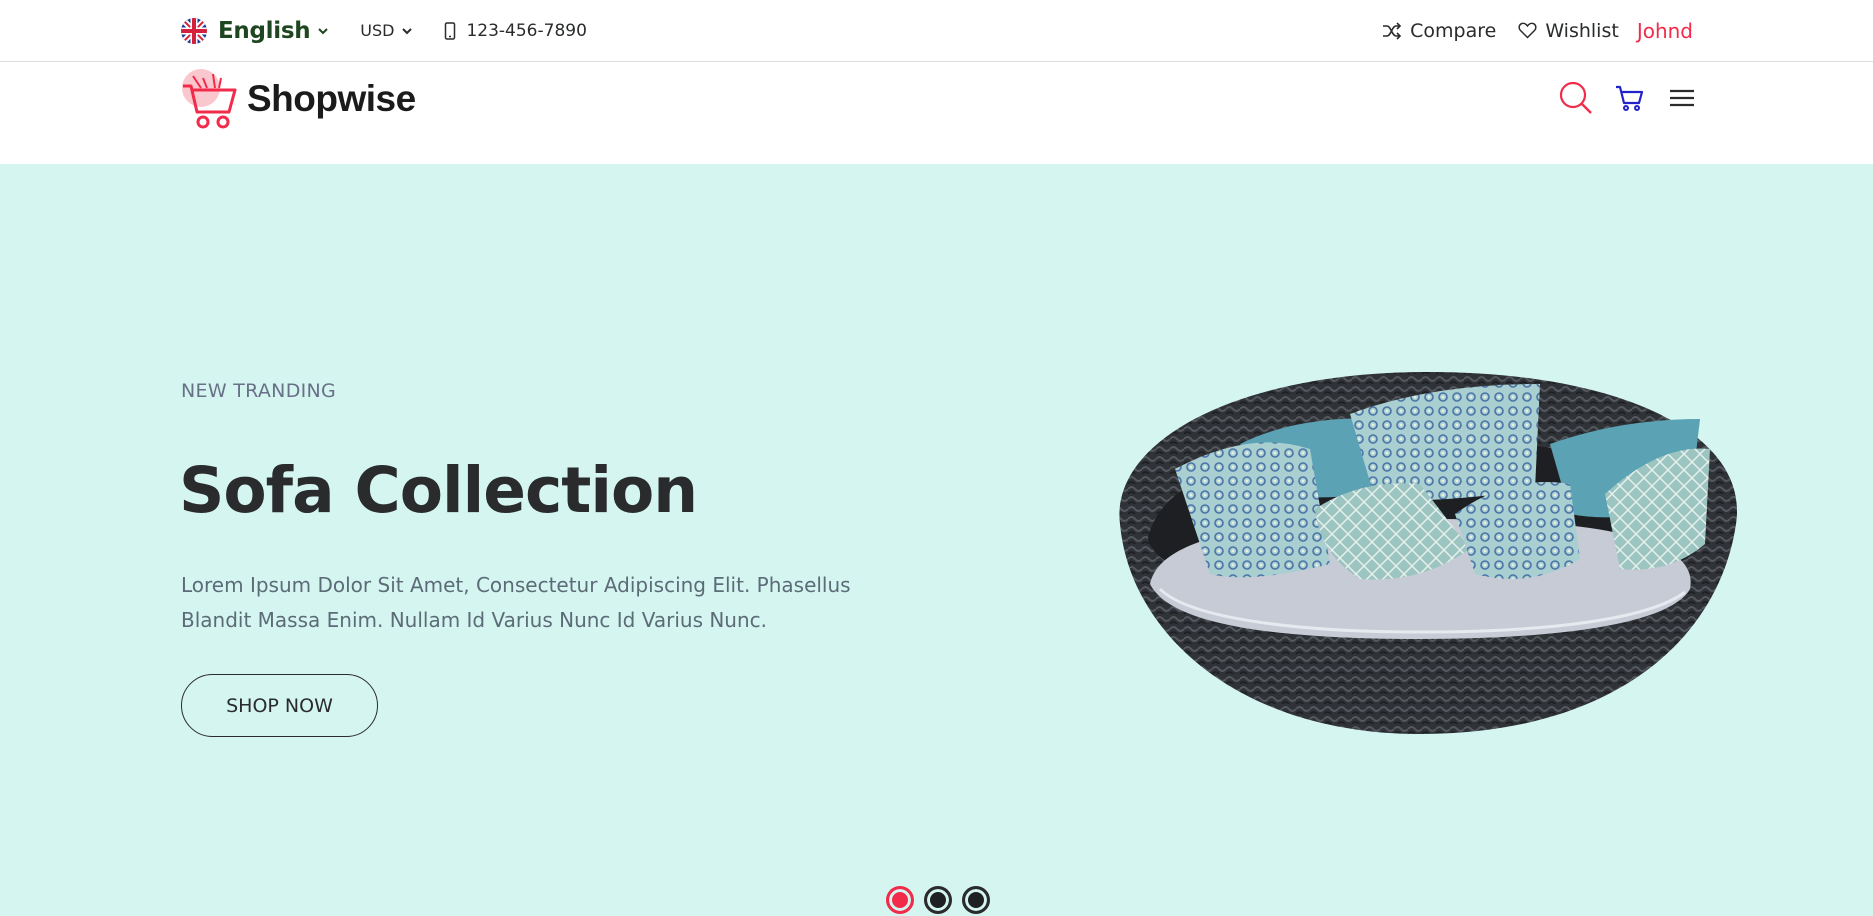 This screenshot has width=1873, height=916. I want to click on currency-selector: USD, so click(387, 30).